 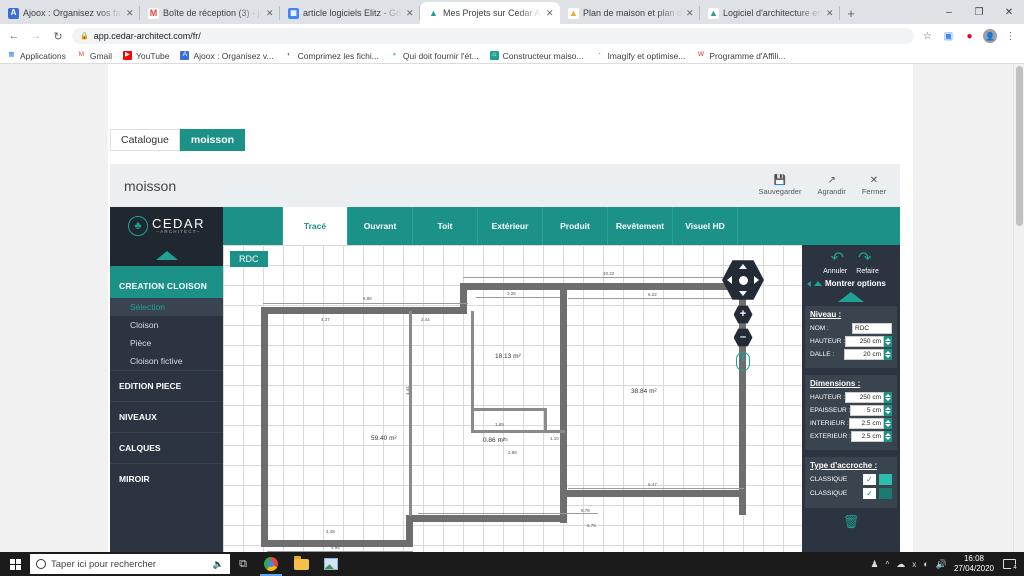 What do you see at coordinates (867, 410) in the screenshot?
I see `dim-epaisseur-input: 5 cm` at bounding box center [867, 410].